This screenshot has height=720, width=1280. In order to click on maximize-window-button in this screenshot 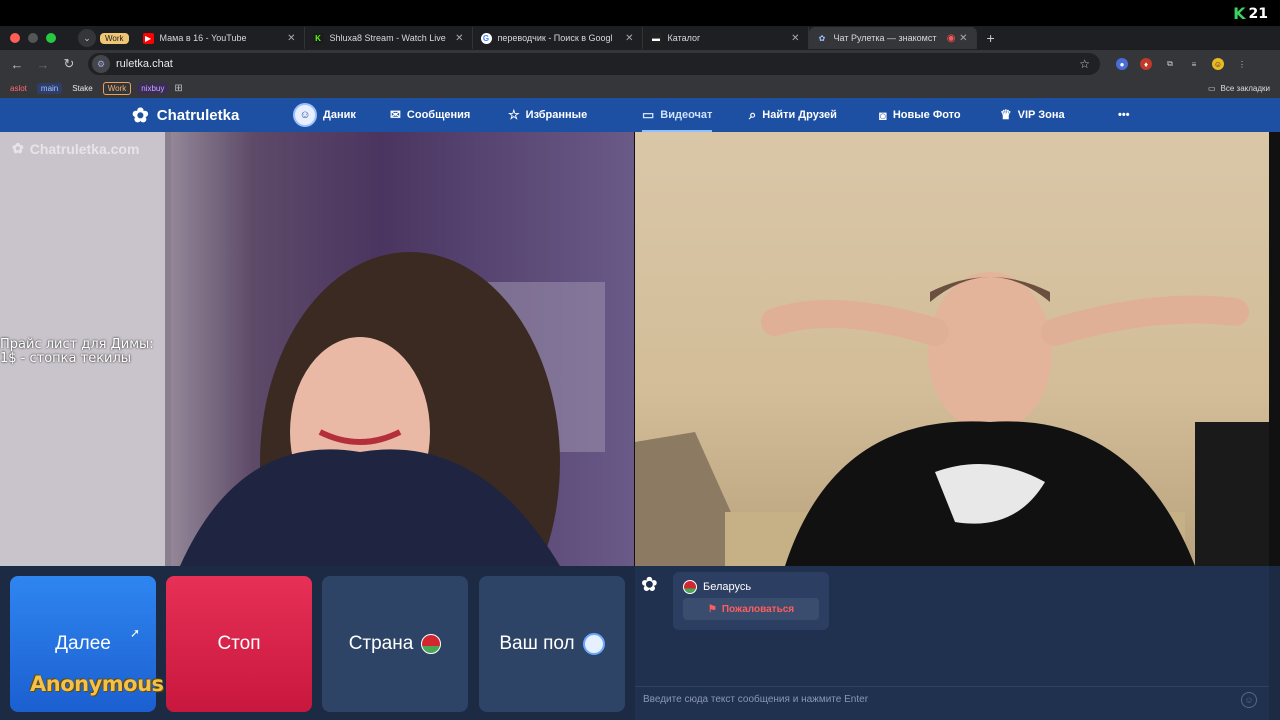, I will do `click(51, 38)`.